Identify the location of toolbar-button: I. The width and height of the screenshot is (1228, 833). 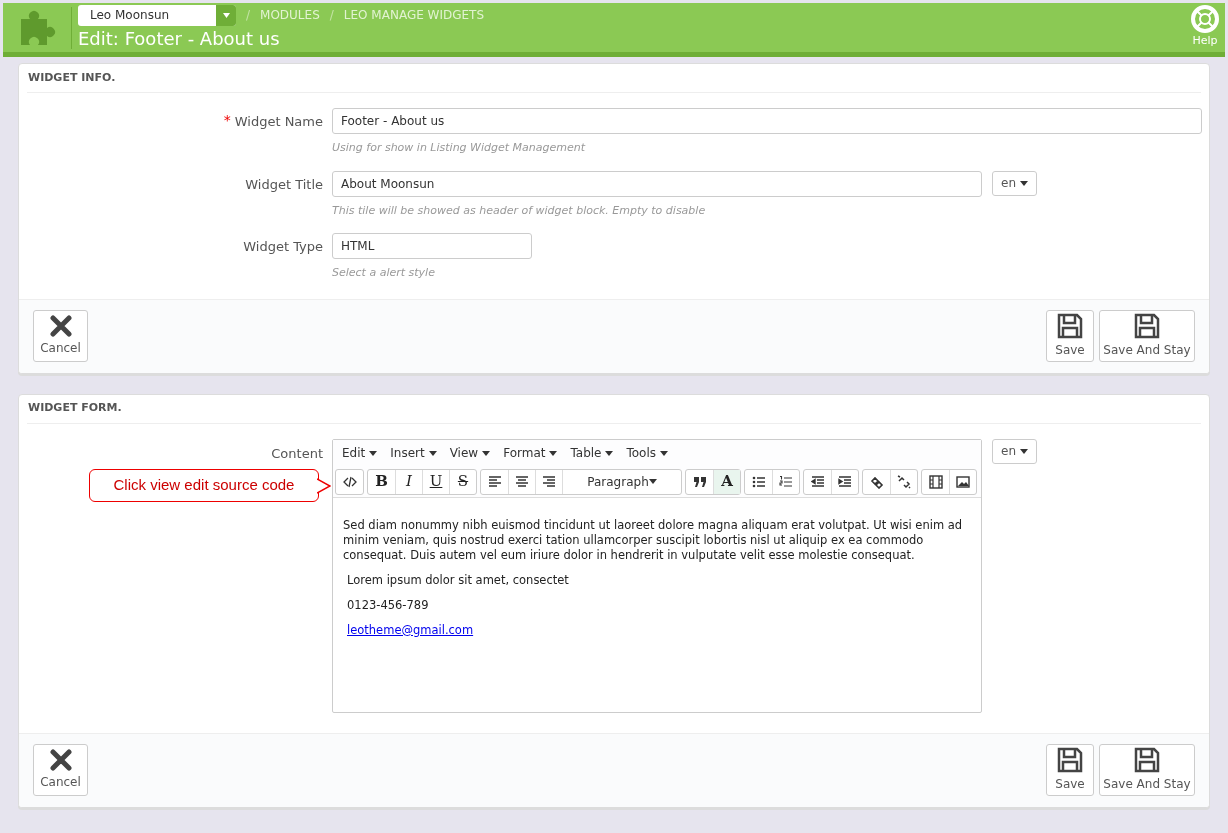
(408, 481).